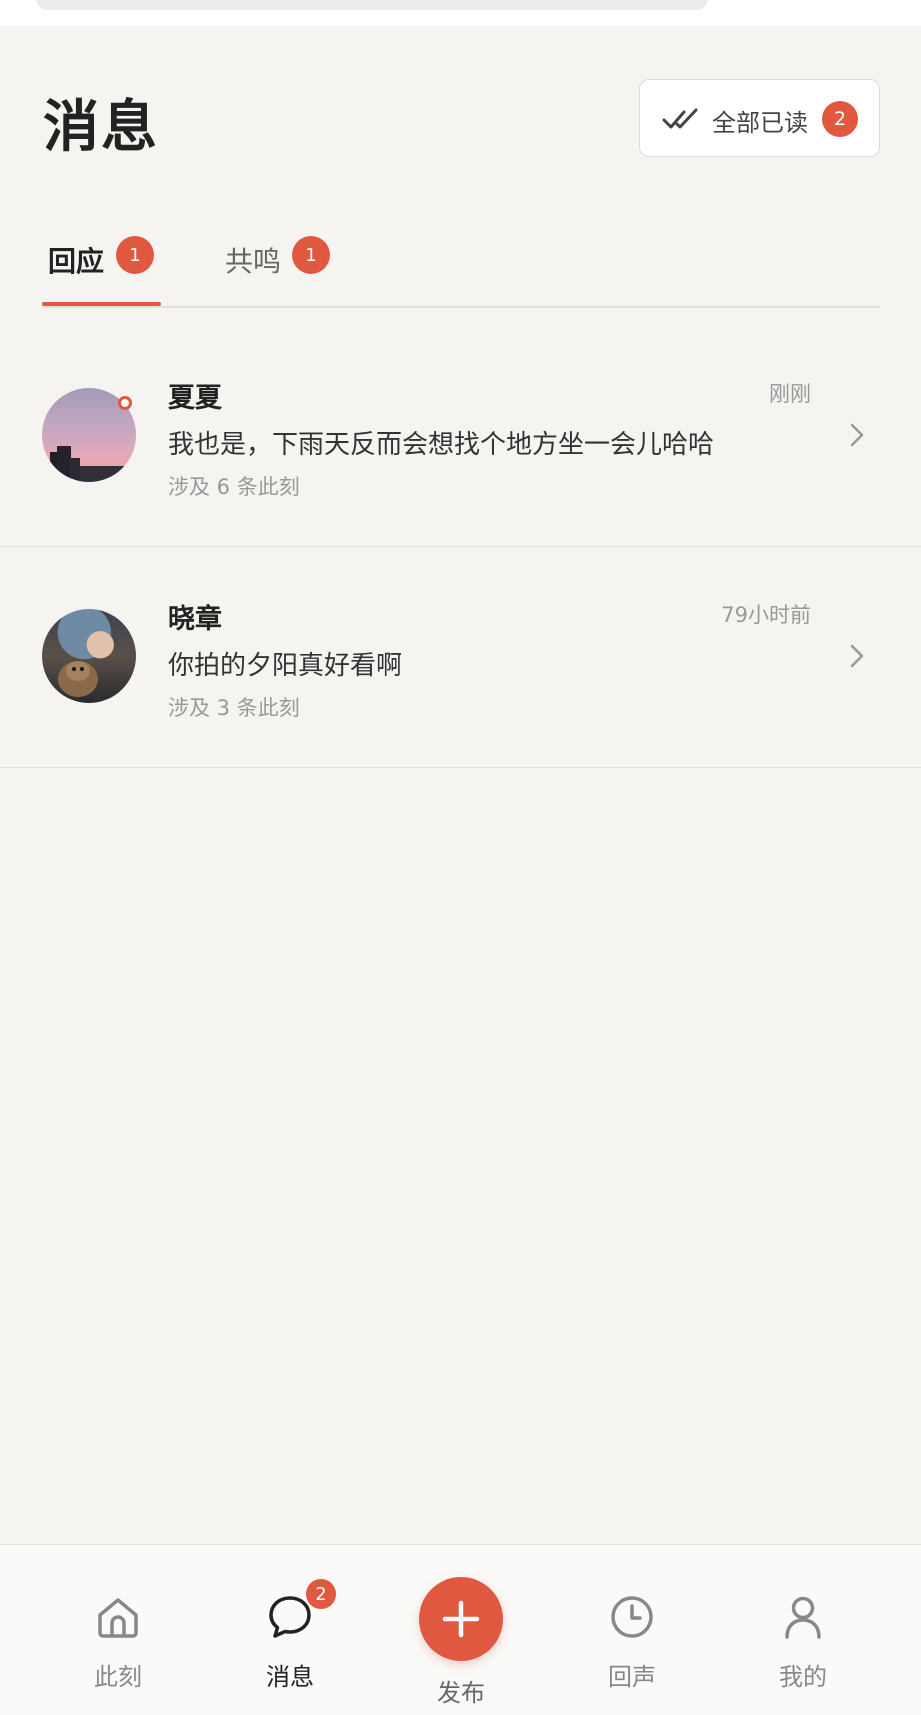 The image size is (921, 1715). I want to click on nav-home-label: 此刻, so click(118, 1677).